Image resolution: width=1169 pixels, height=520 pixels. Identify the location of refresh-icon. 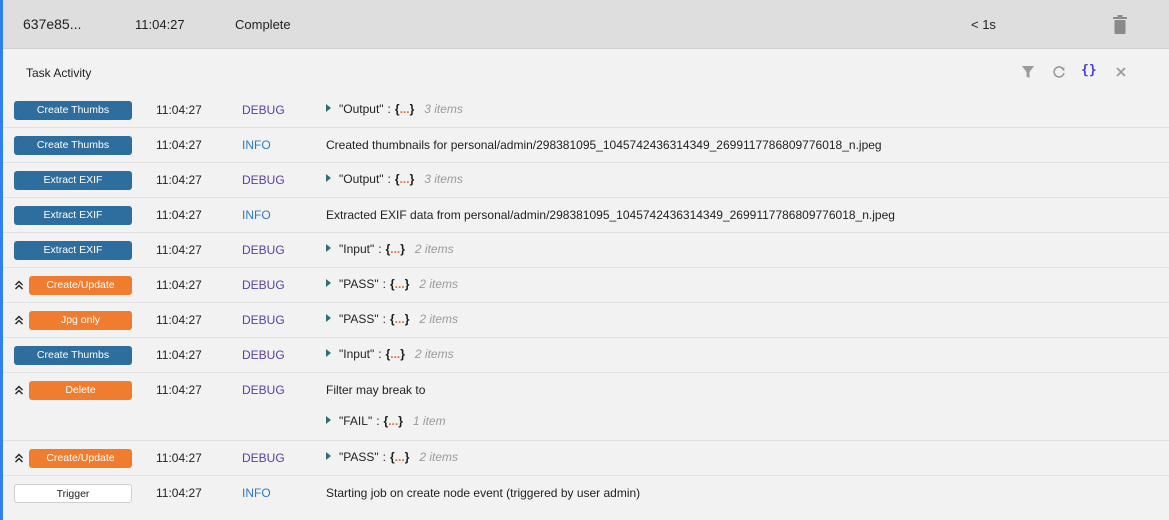
(1059, 72).